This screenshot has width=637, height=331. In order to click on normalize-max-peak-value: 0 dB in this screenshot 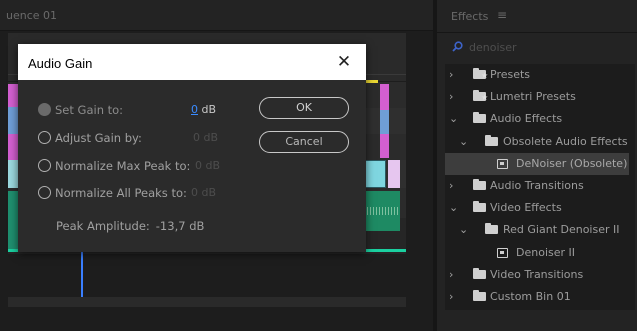, I will do `click(208, 165)`.